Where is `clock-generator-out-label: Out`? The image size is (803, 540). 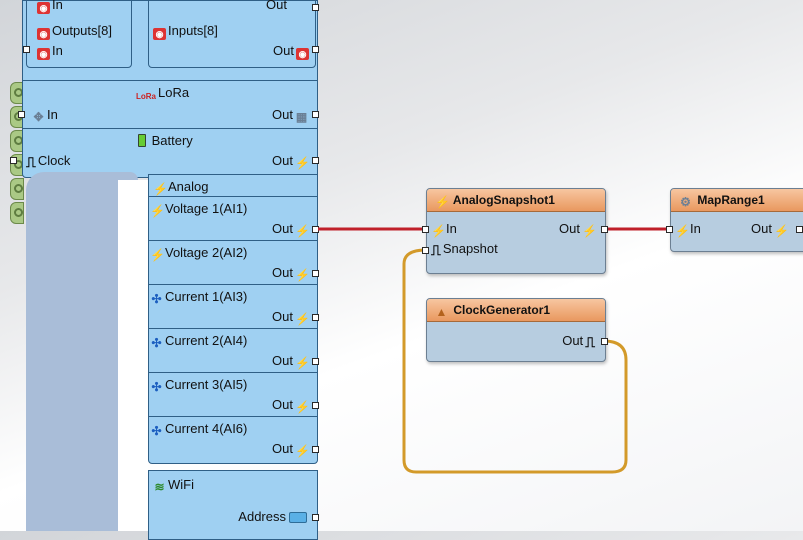
clock-generator-out-label: Out is located at coordinates (573, 340).